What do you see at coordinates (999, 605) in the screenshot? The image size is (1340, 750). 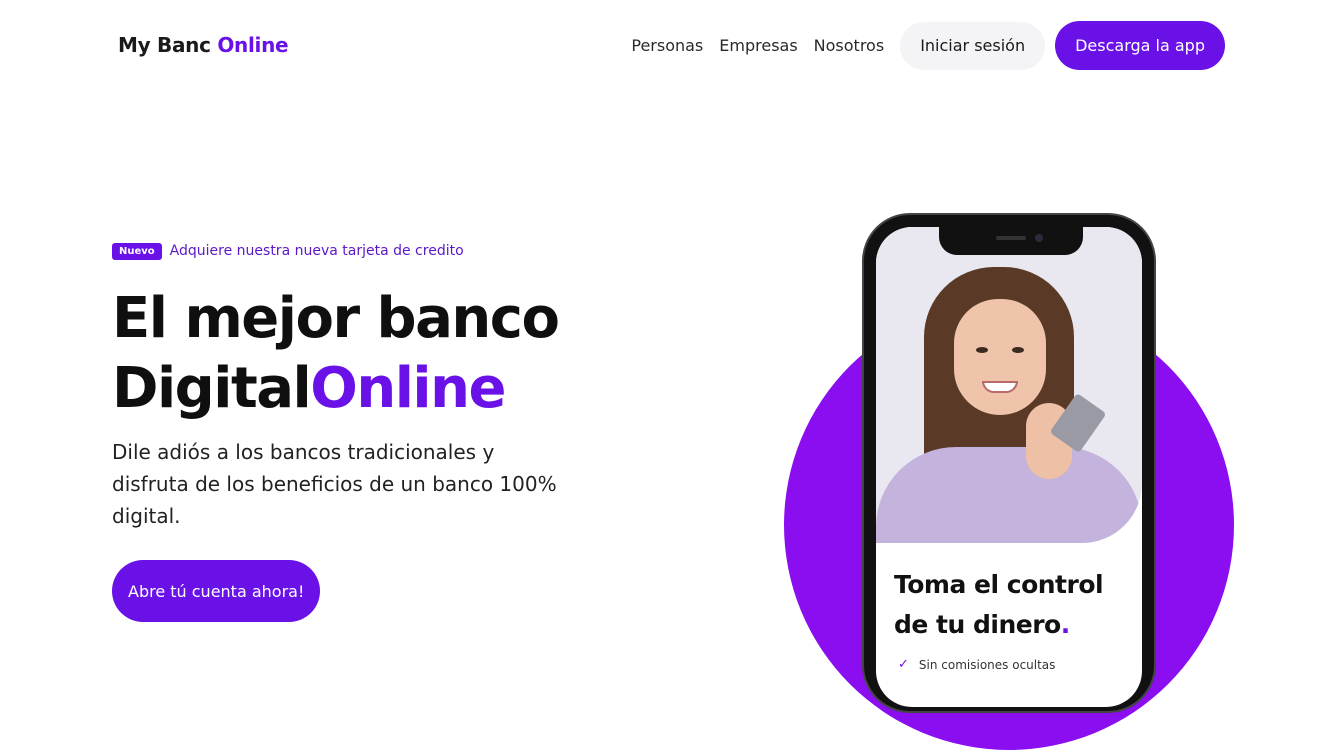 I see `phone-headline: Toma el control de tu dinero.` at bounding box center [999, 605].